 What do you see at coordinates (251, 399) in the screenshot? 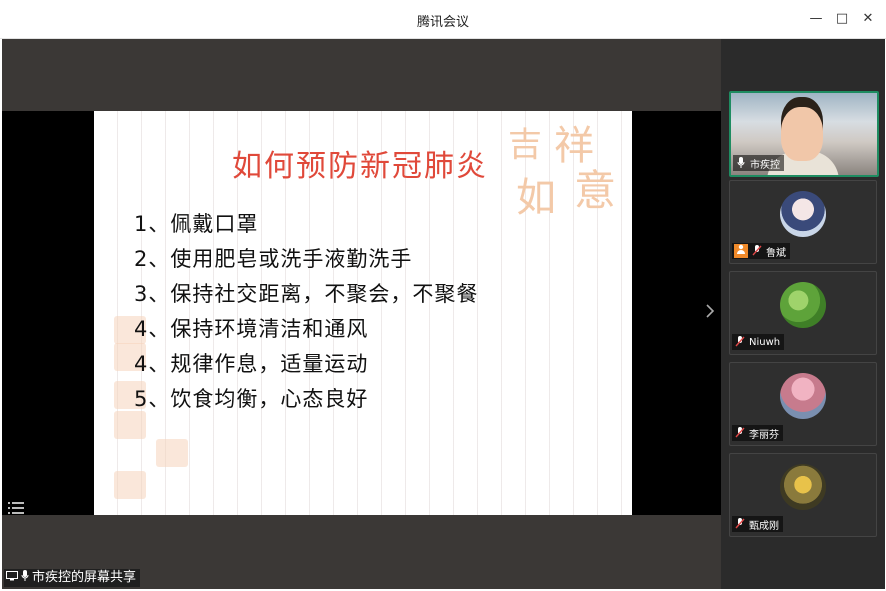
I see `list-item: 5、饮食均衡，心态良好` at bounding box center [251, 399].